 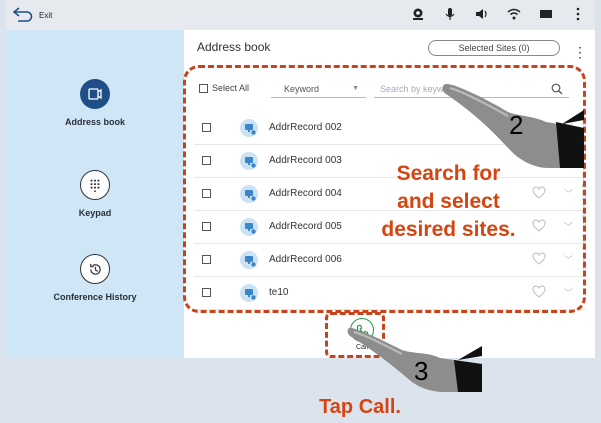 What do you see at coordinates (494, 48) in the screenshot?
I see `selected-sites-button: Selected Sites (0)` at bounding box center [494, 48].